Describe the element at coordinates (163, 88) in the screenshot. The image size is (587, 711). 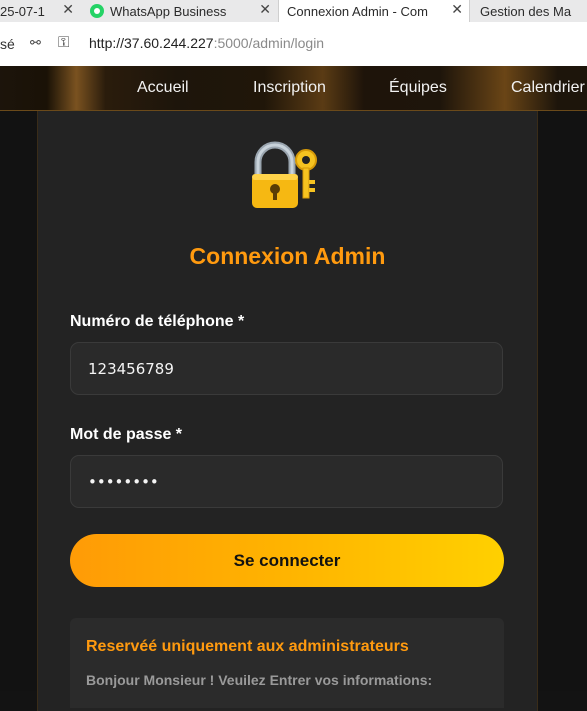
I see `nav-link-accueil: Accueil` at that location.